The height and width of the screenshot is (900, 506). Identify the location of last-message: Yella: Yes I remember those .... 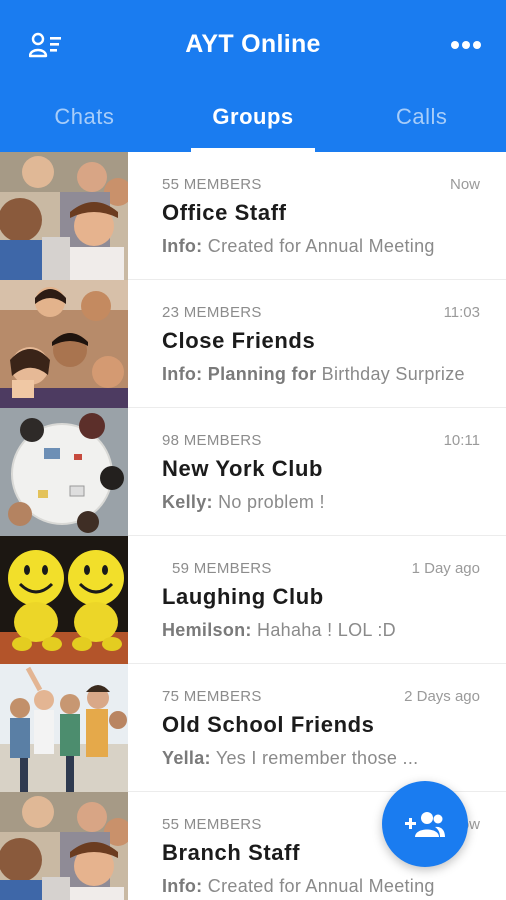
(290, 758).